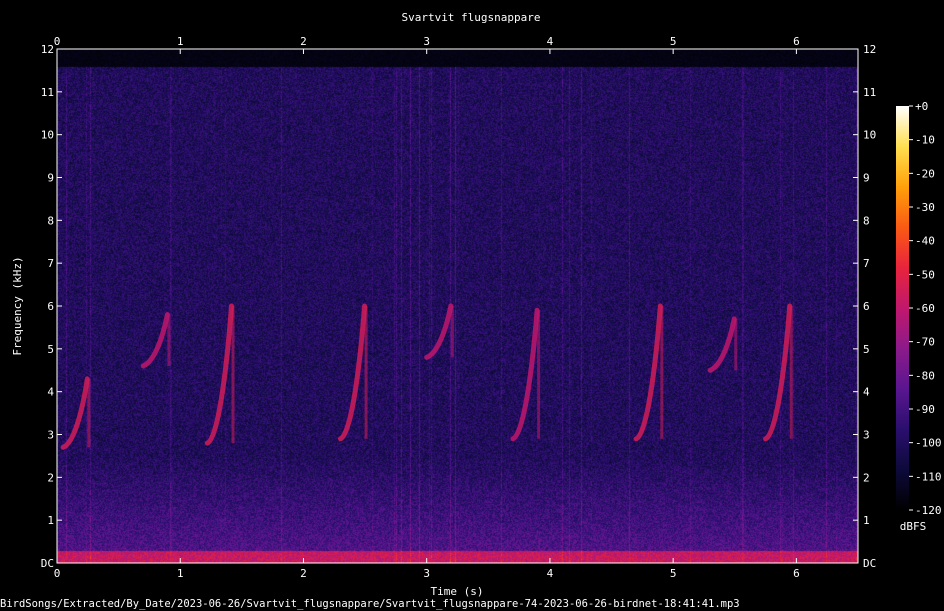 This screenshot has height=611, width=944. Describe the element at coordinates (925, 342) in the screenshot. I see `colorbar-tick-label: -70` at that location.